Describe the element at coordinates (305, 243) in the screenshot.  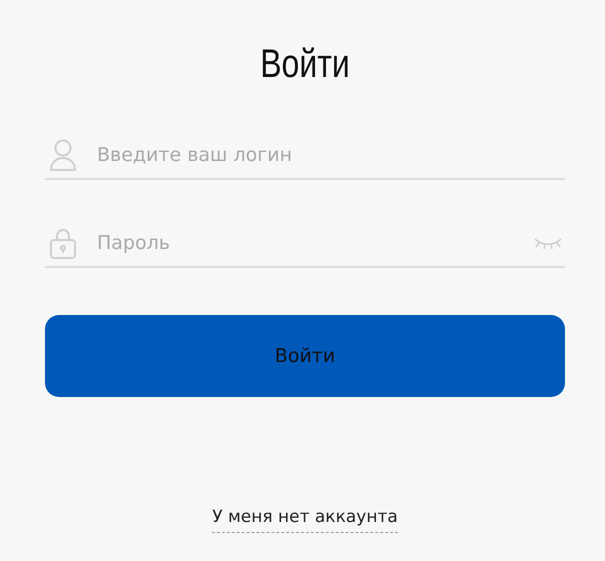
I see `password-field: Пароль` at that location.